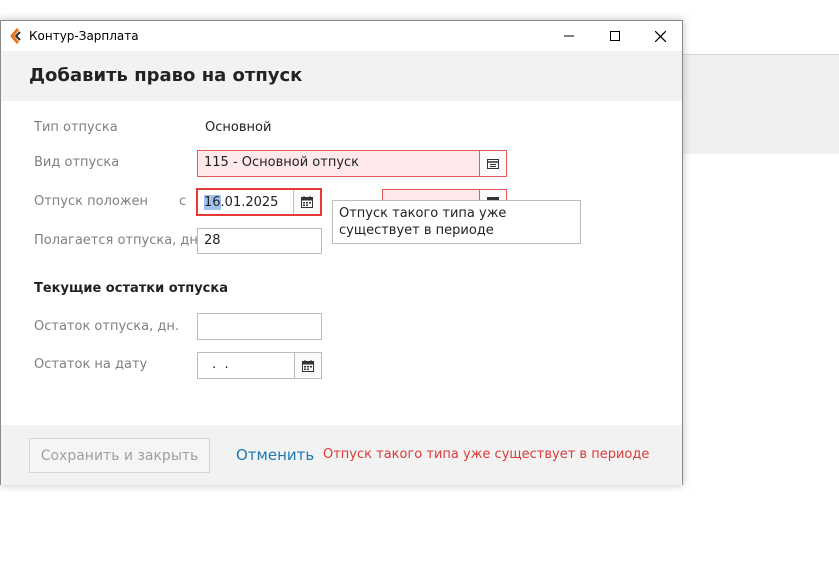 The image size is (839, 566). I want to click on entitled-from-value: 16.01.2025, so click(241, 202).